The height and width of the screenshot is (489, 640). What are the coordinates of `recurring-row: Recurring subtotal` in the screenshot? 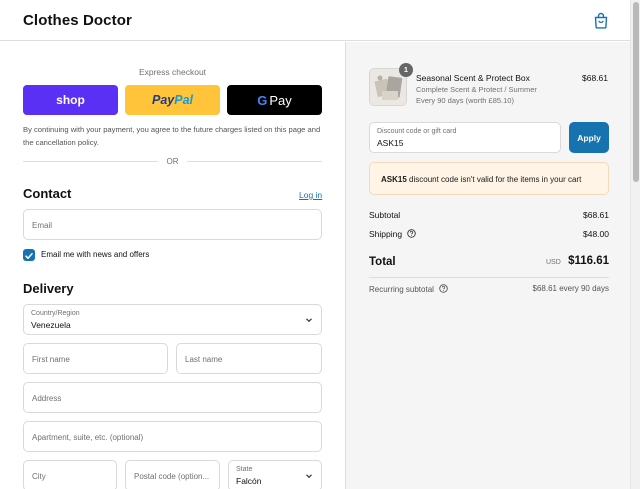 It's located at (408, 289).